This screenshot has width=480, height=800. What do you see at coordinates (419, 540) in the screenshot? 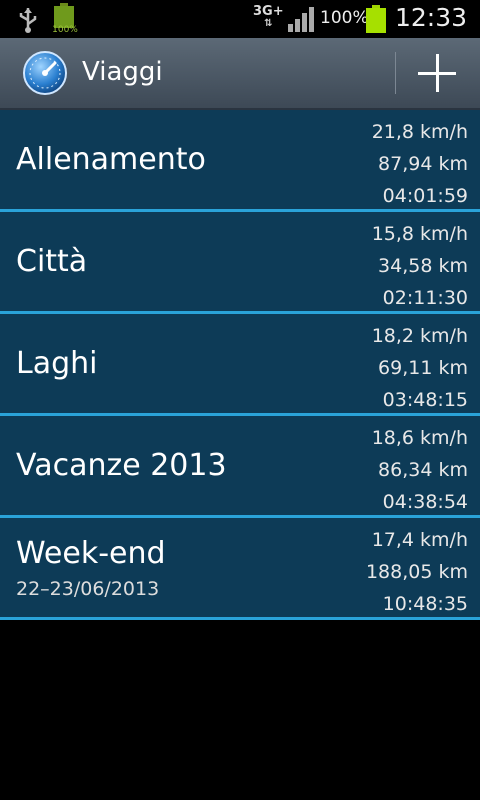
I see `trip-speed: 17,4 km/h` at bounding box center [419, 540].